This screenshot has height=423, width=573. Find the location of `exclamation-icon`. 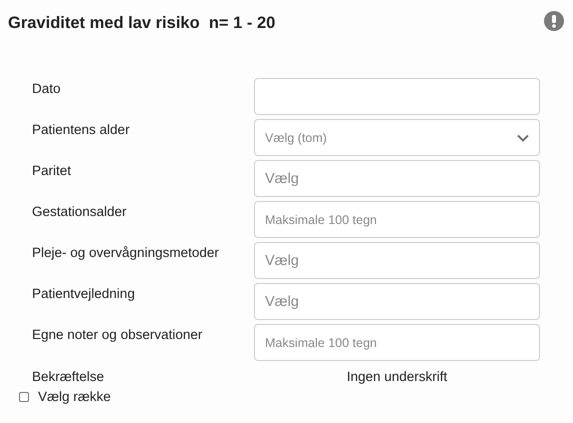

exclamation-icon is located at coordinates (554, 21).